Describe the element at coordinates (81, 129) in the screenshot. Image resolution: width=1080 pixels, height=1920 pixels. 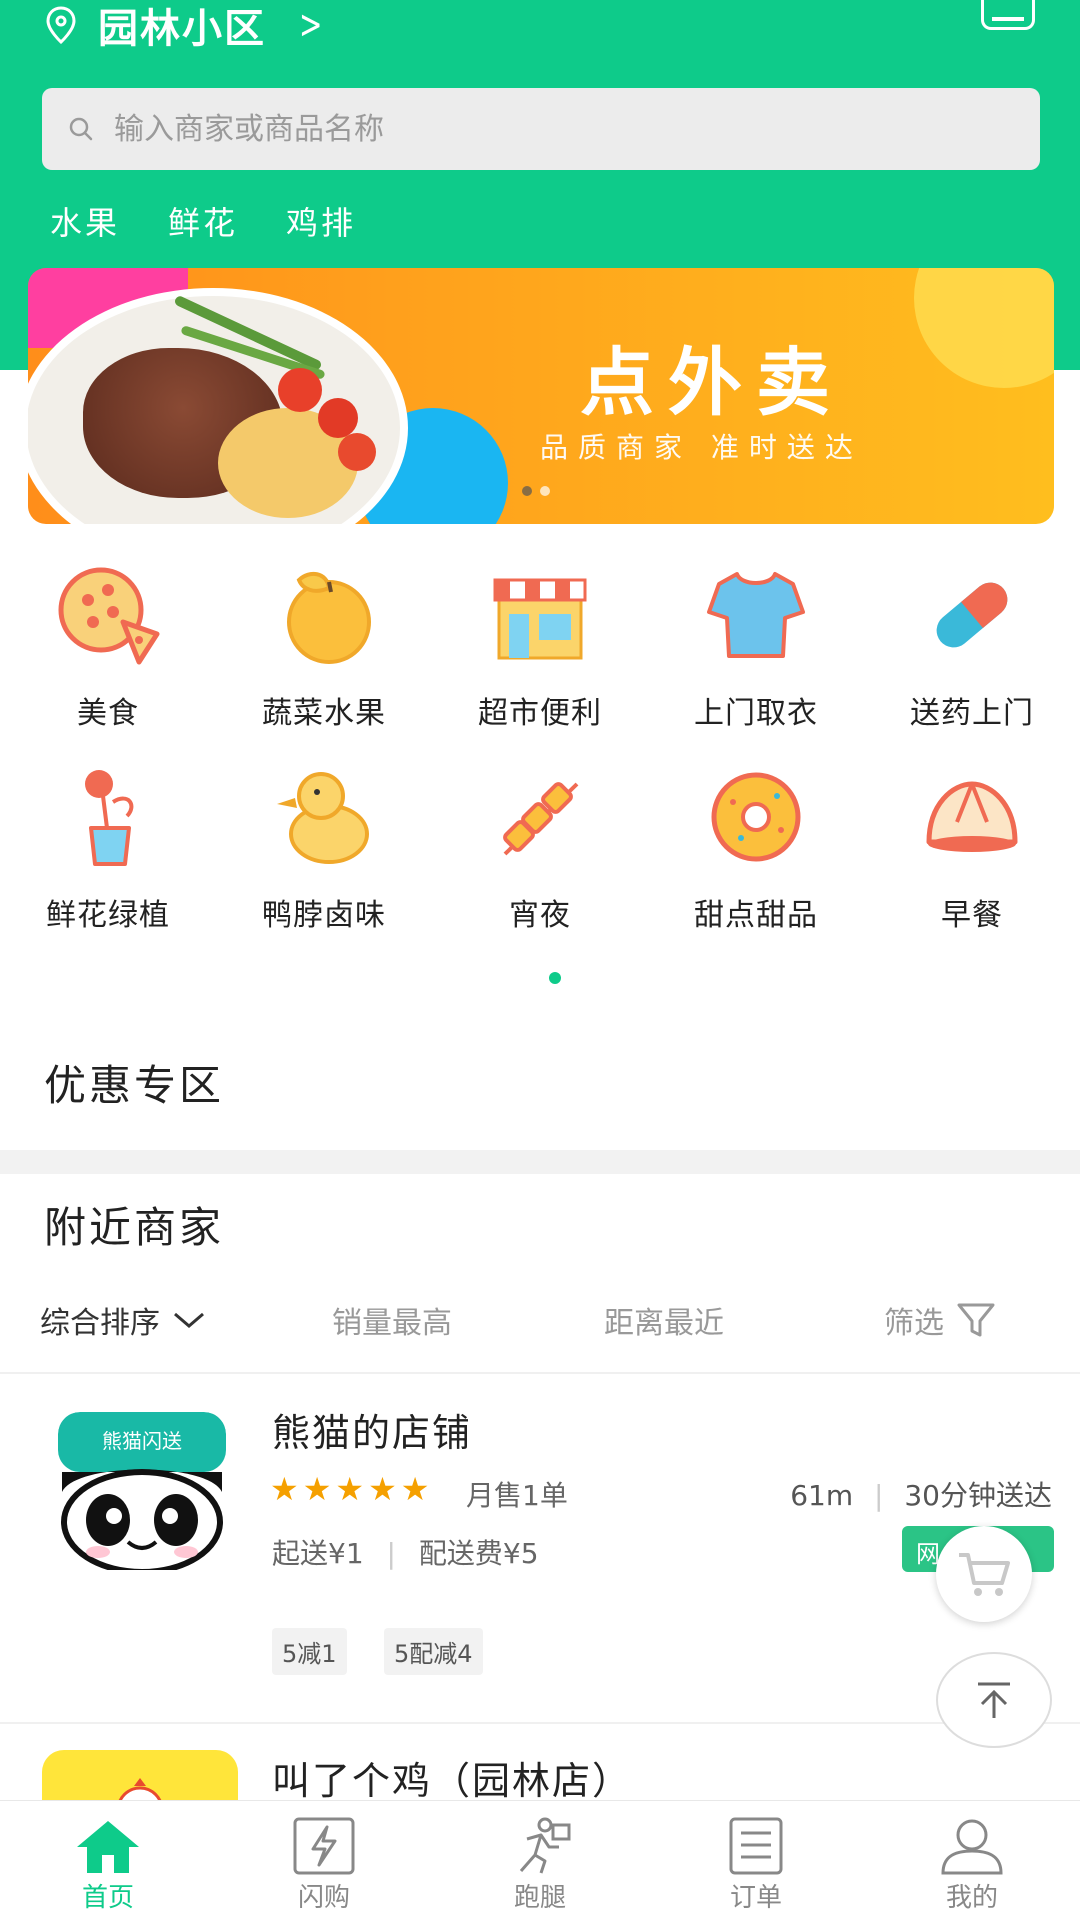
I see `search-icon` at that location.